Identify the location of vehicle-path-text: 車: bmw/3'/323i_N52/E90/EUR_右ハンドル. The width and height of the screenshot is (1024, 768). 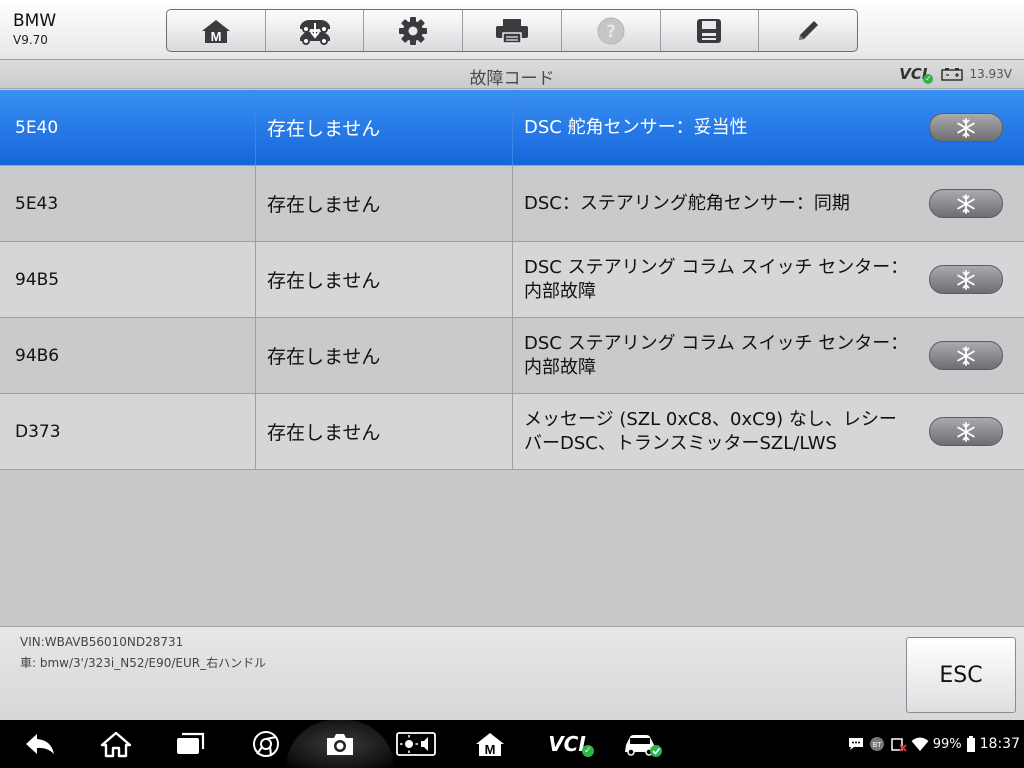
(143, 663).